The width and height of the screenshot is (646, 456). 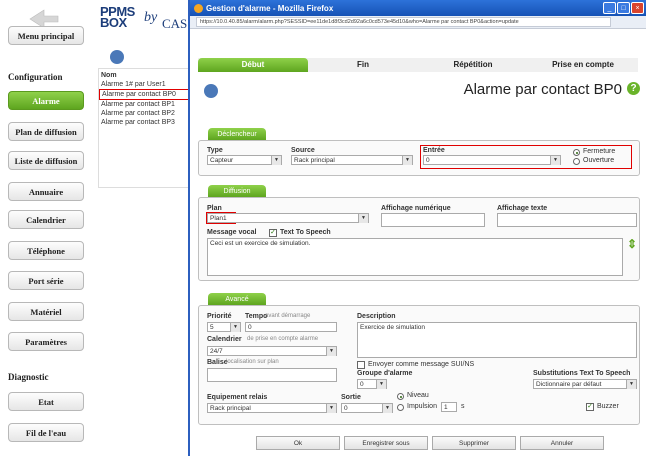 I want to click on description-textarea: Exercice de simulation, so click(x=497, y=340).